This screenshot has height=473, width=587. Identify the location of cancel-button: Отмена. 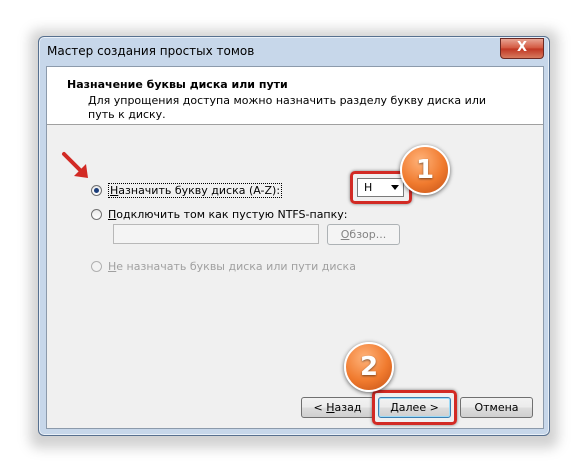
(496, 407).